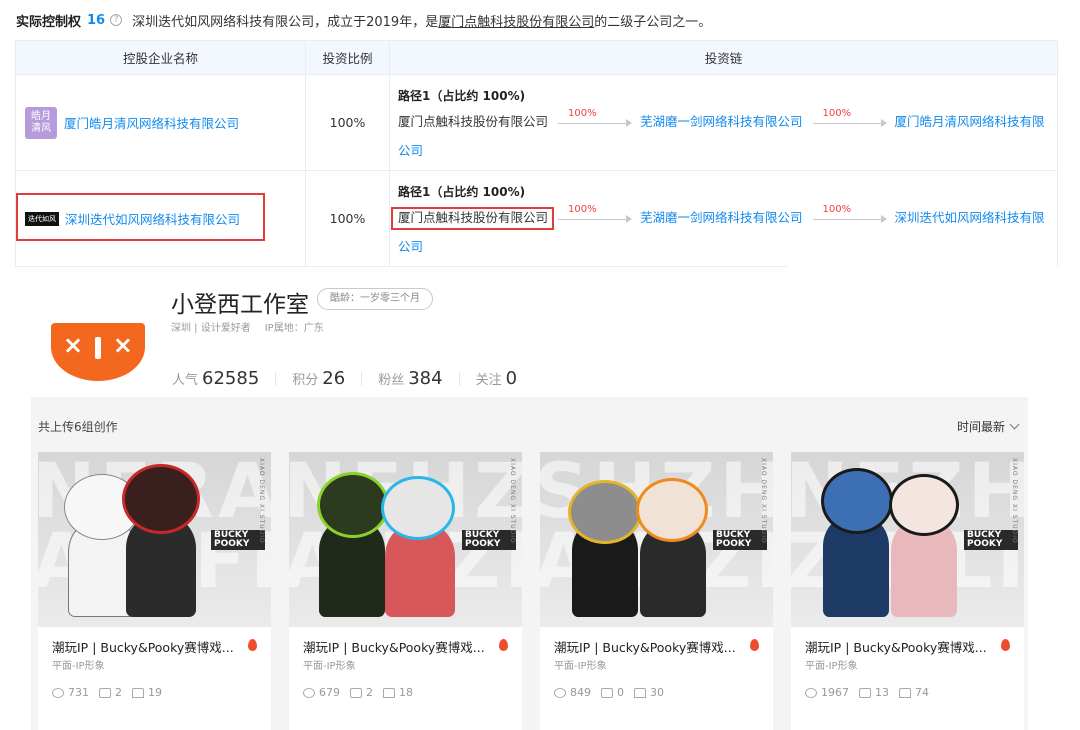  Describe the element at coordinates (116, 20) in the screenshot. I see `question-circle-icon: ?` at that location.